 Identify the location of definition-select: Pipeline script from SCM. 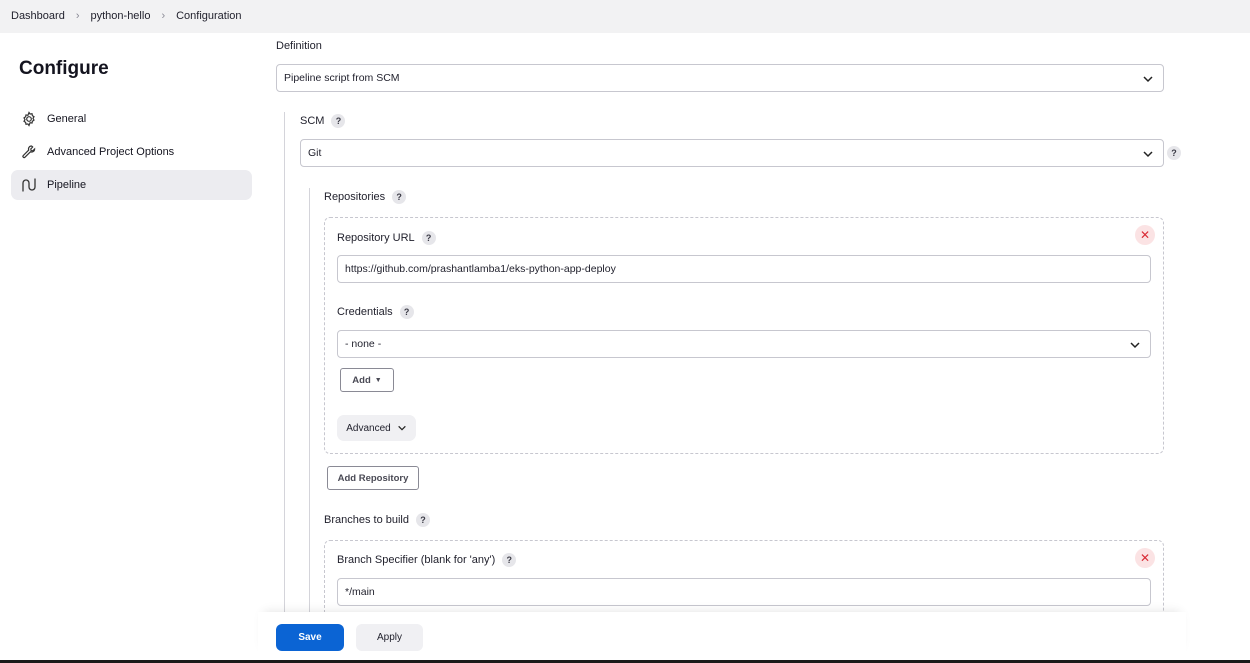
(720, 78).